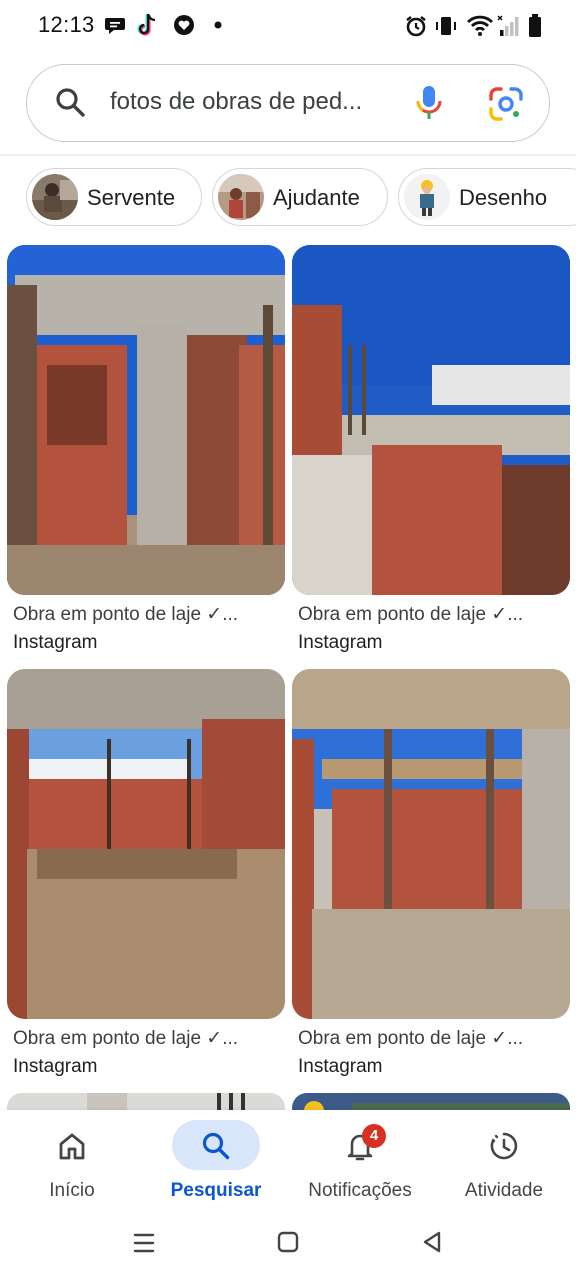 The height and width of the screenshot is (1280, 576). Describe the element at coordinates (504, 1146) in the screenshot. I see `activity-icon` at that location.